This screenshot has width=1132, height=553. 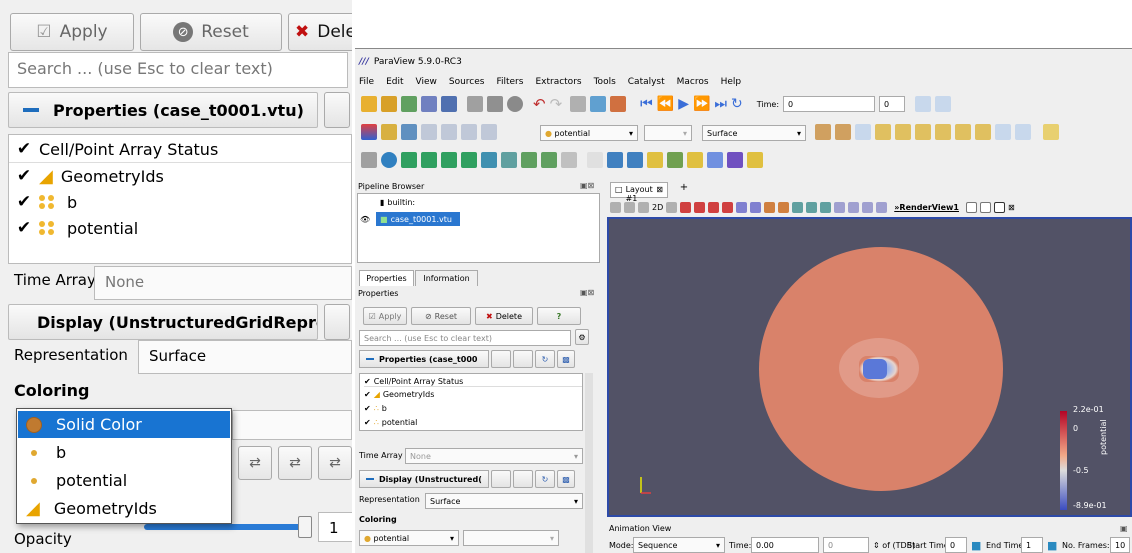 I want to click on calculator-icon, so click(x=369, y=160).